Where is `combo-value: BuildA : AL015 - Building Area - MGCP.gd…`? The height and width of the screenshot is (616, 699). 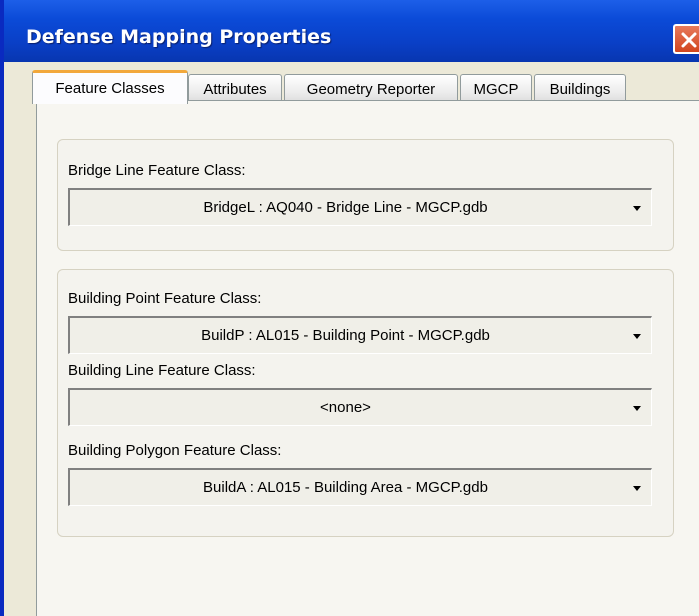 combo-value: BuildA : AL015 - Building Area - MGCP.gd… is located at coordinates (345, 487).